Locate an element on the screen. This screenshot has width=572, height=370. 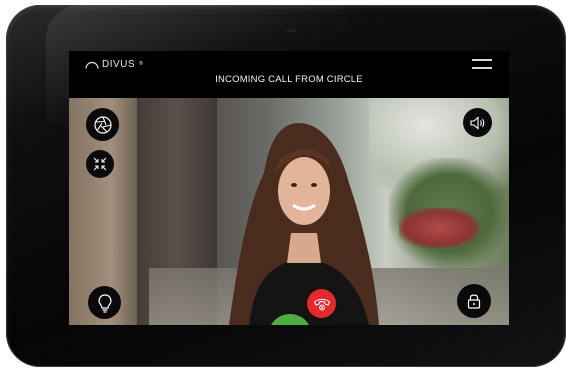
reject-call-button is located at coordinates (321, 303).